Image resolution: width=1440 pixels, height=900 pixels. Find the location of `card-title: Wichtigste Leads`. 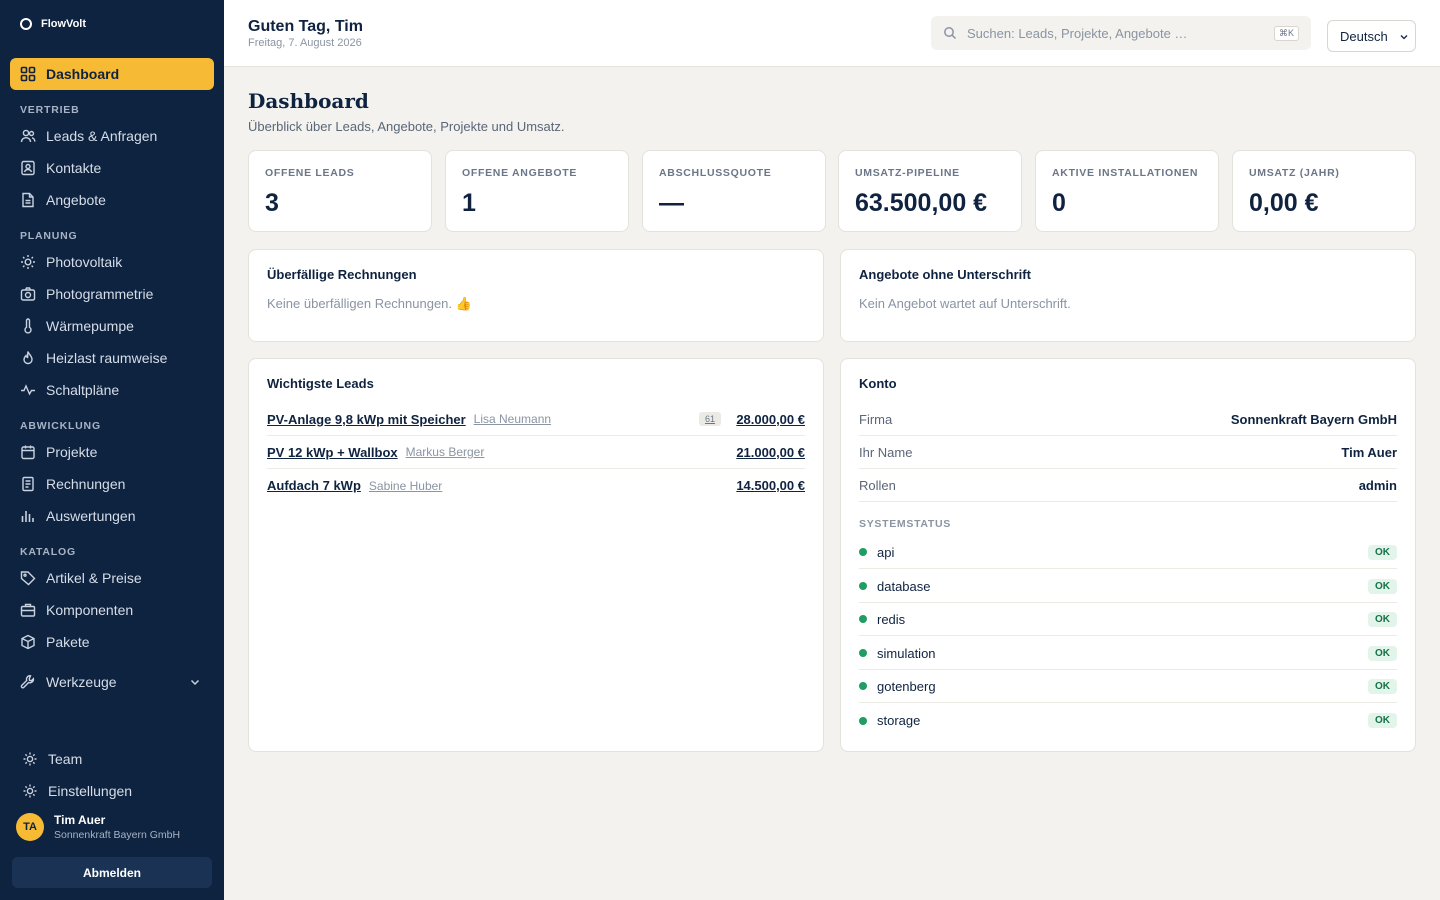

card-title: Wichtigste Leads is located at coordinates (320, 383).